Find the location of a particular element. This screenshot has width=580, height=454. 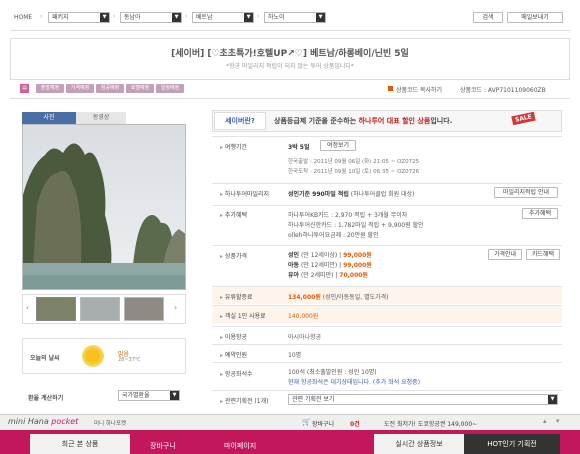

title-box is located at coordinates (290, 59).